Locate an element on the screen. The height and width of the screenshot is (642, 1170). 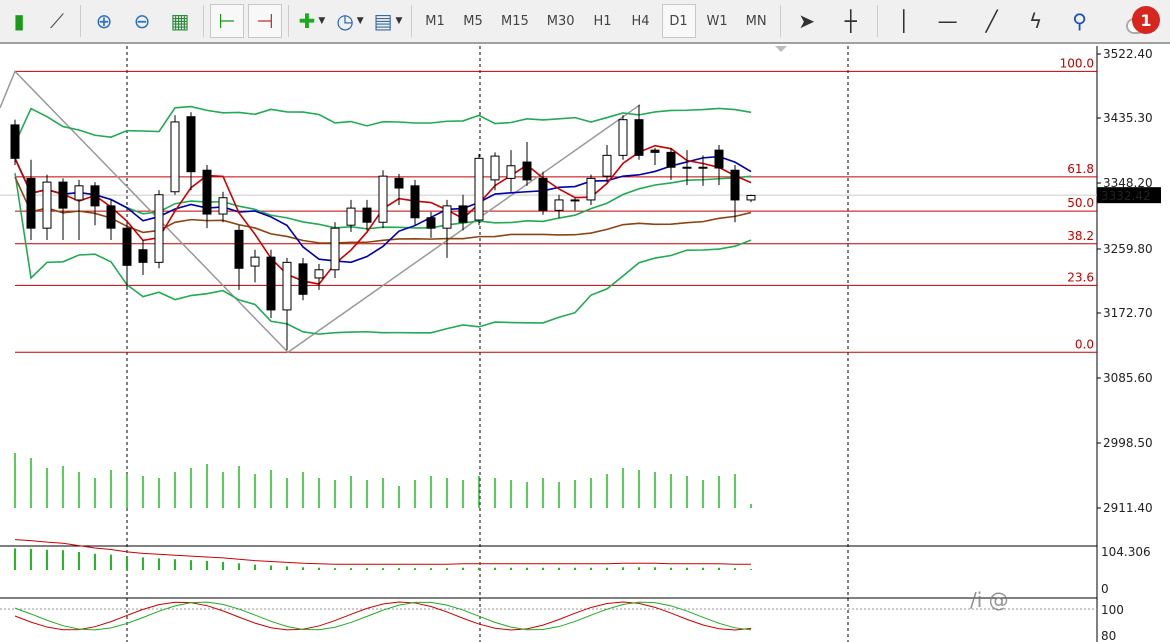
price-axis-label: 3435.30 is located at coordinates (1128, 118).